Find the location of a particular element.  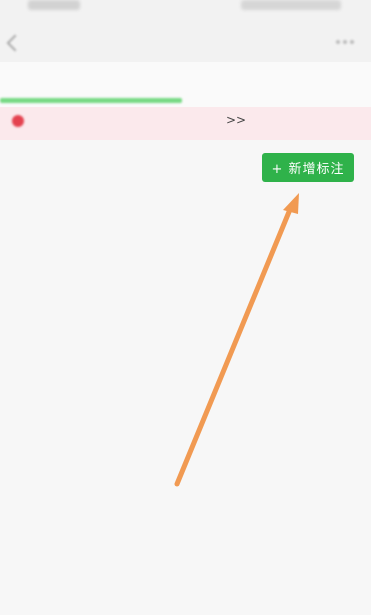

status-right is located at coordinates (291, 5).